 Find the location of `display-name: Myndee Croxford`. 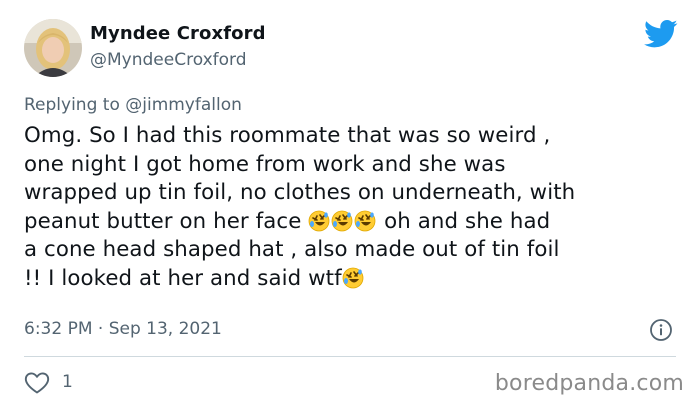

display-name: Myndee Croxford is located at coordinates (178, 33).